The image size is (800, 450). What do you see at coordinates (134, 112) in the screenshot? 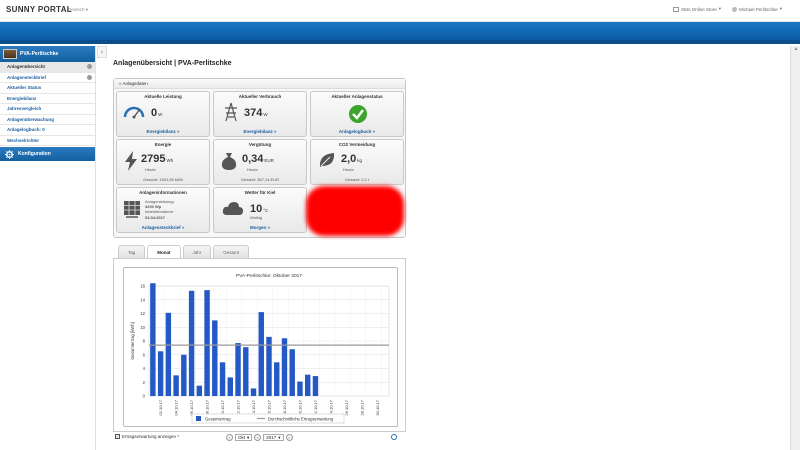
I see `gauge-icon` at bounding box center [134, 112].